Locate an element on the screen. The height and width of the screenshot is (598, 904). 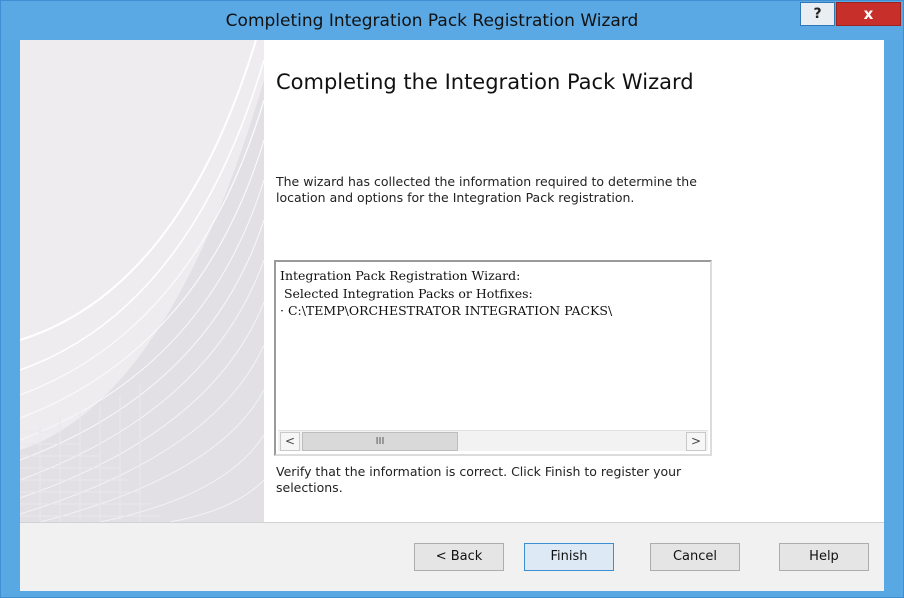
back-button: < Back is located at coordinates (459, 557).